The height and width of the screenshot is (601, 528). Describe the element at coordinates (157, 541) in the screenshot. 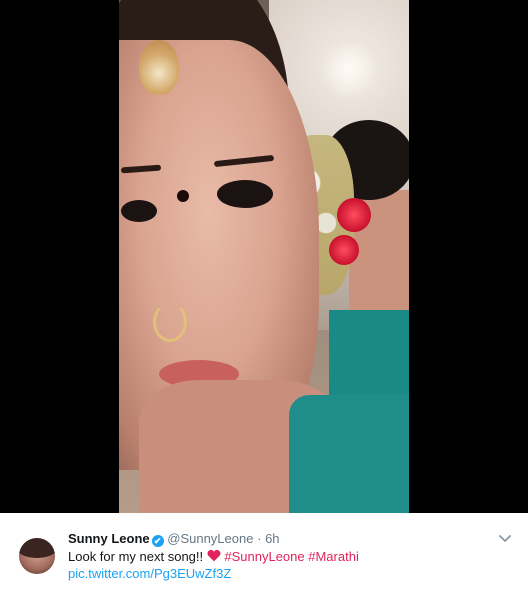

I see `verified-badge-icon: ✔` at that location.